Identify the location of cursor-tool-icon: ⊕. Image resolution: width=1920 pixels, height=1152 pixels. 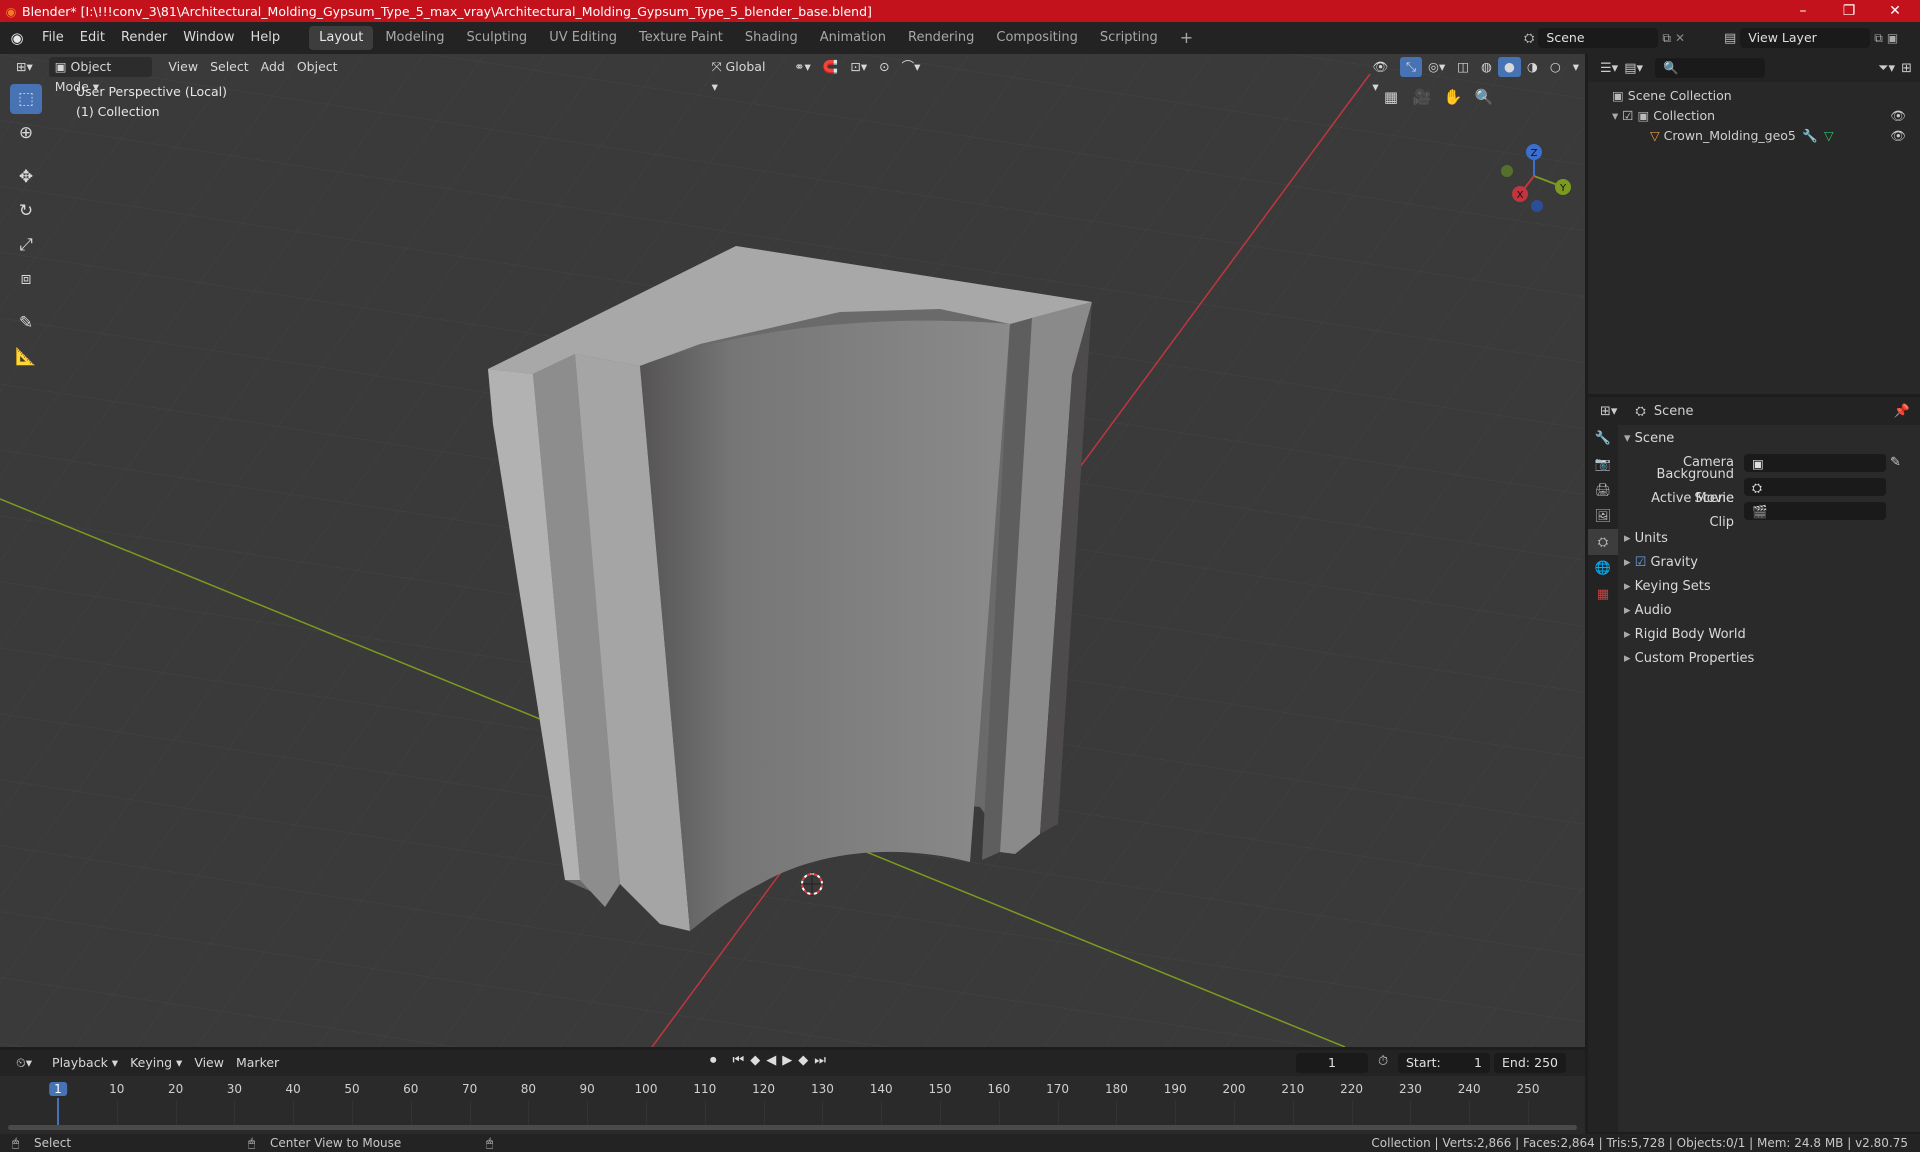
(26, 133).